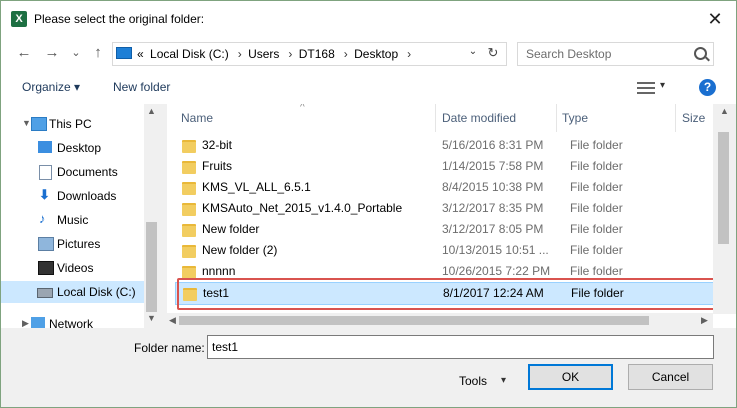 Image resolution: width=737 pixels, height=408 pixels. I want to click on sidebar-item-local-disk: Local Disk (C:), so click(72, 292).